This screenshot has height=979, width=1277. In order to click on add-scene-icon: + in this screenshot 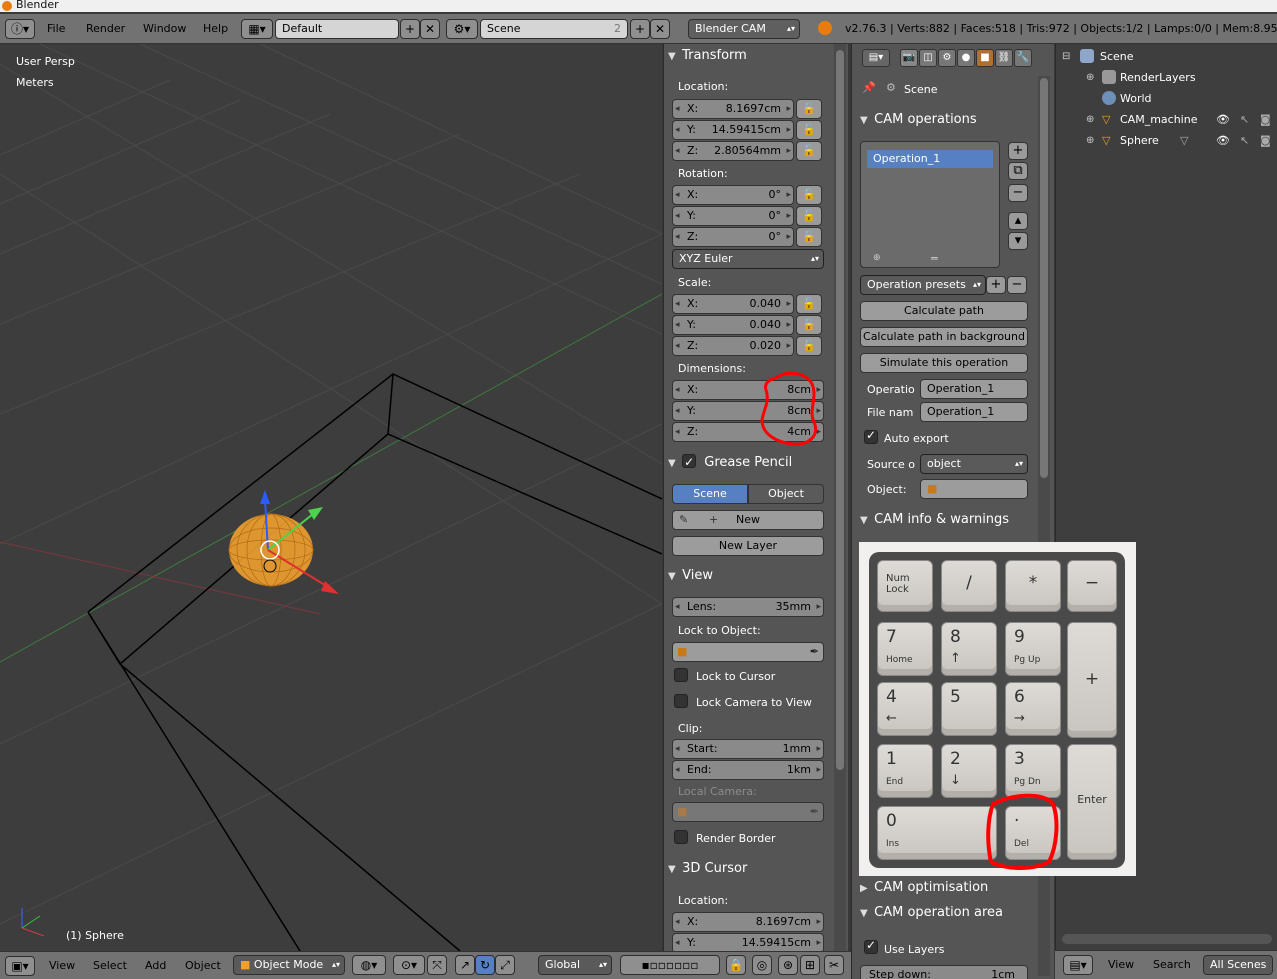, I will do `click(640, 29)`.